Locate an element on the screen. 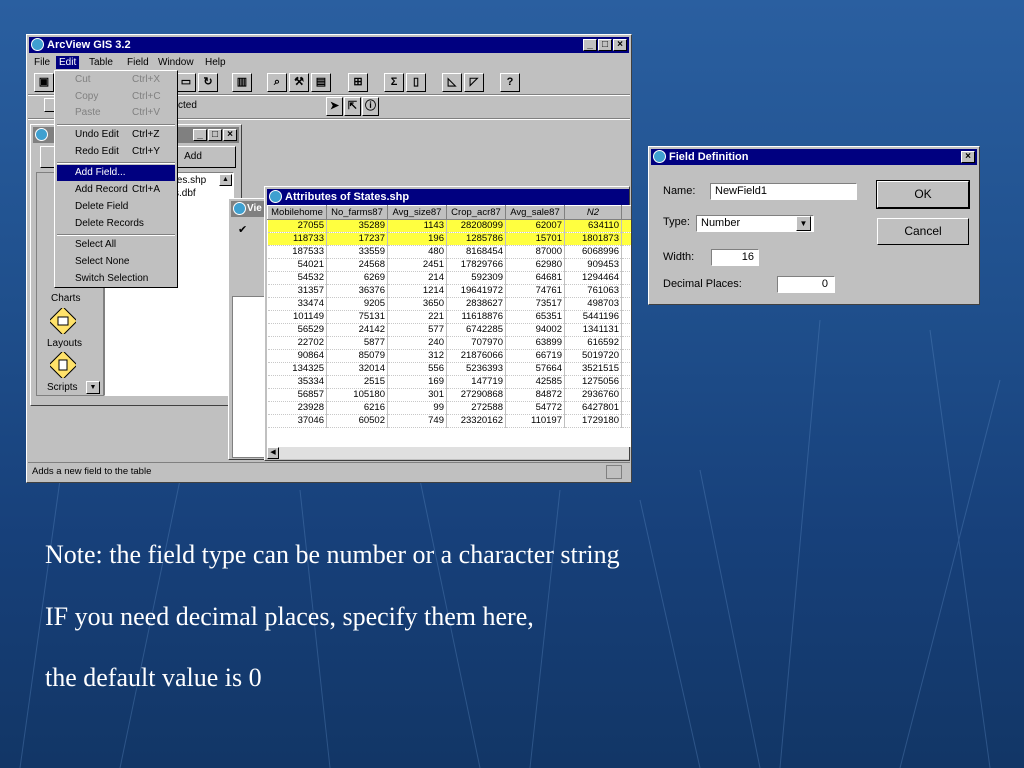 This screenshot has width=1024, height=768. table-cell: 577 is located at coordinates (417, 330).